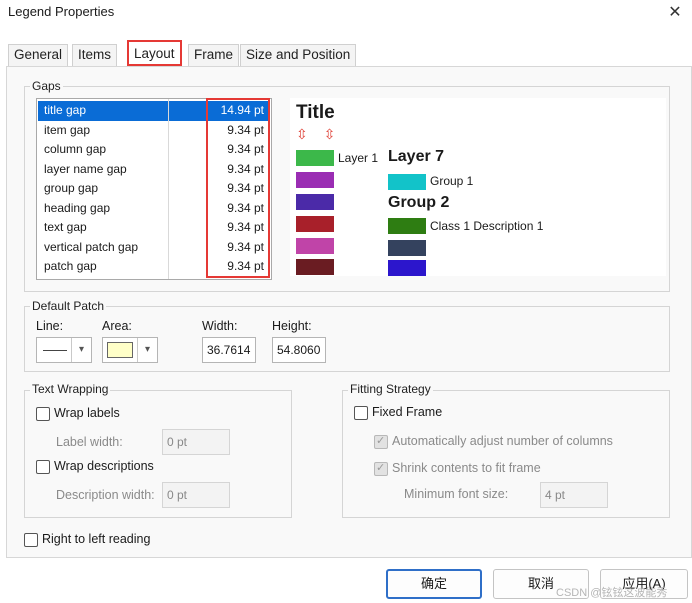  Describe the element at coordinates (96, 539) in the screenshot. I see `right-to-left-label: Right to left reading` at that location.